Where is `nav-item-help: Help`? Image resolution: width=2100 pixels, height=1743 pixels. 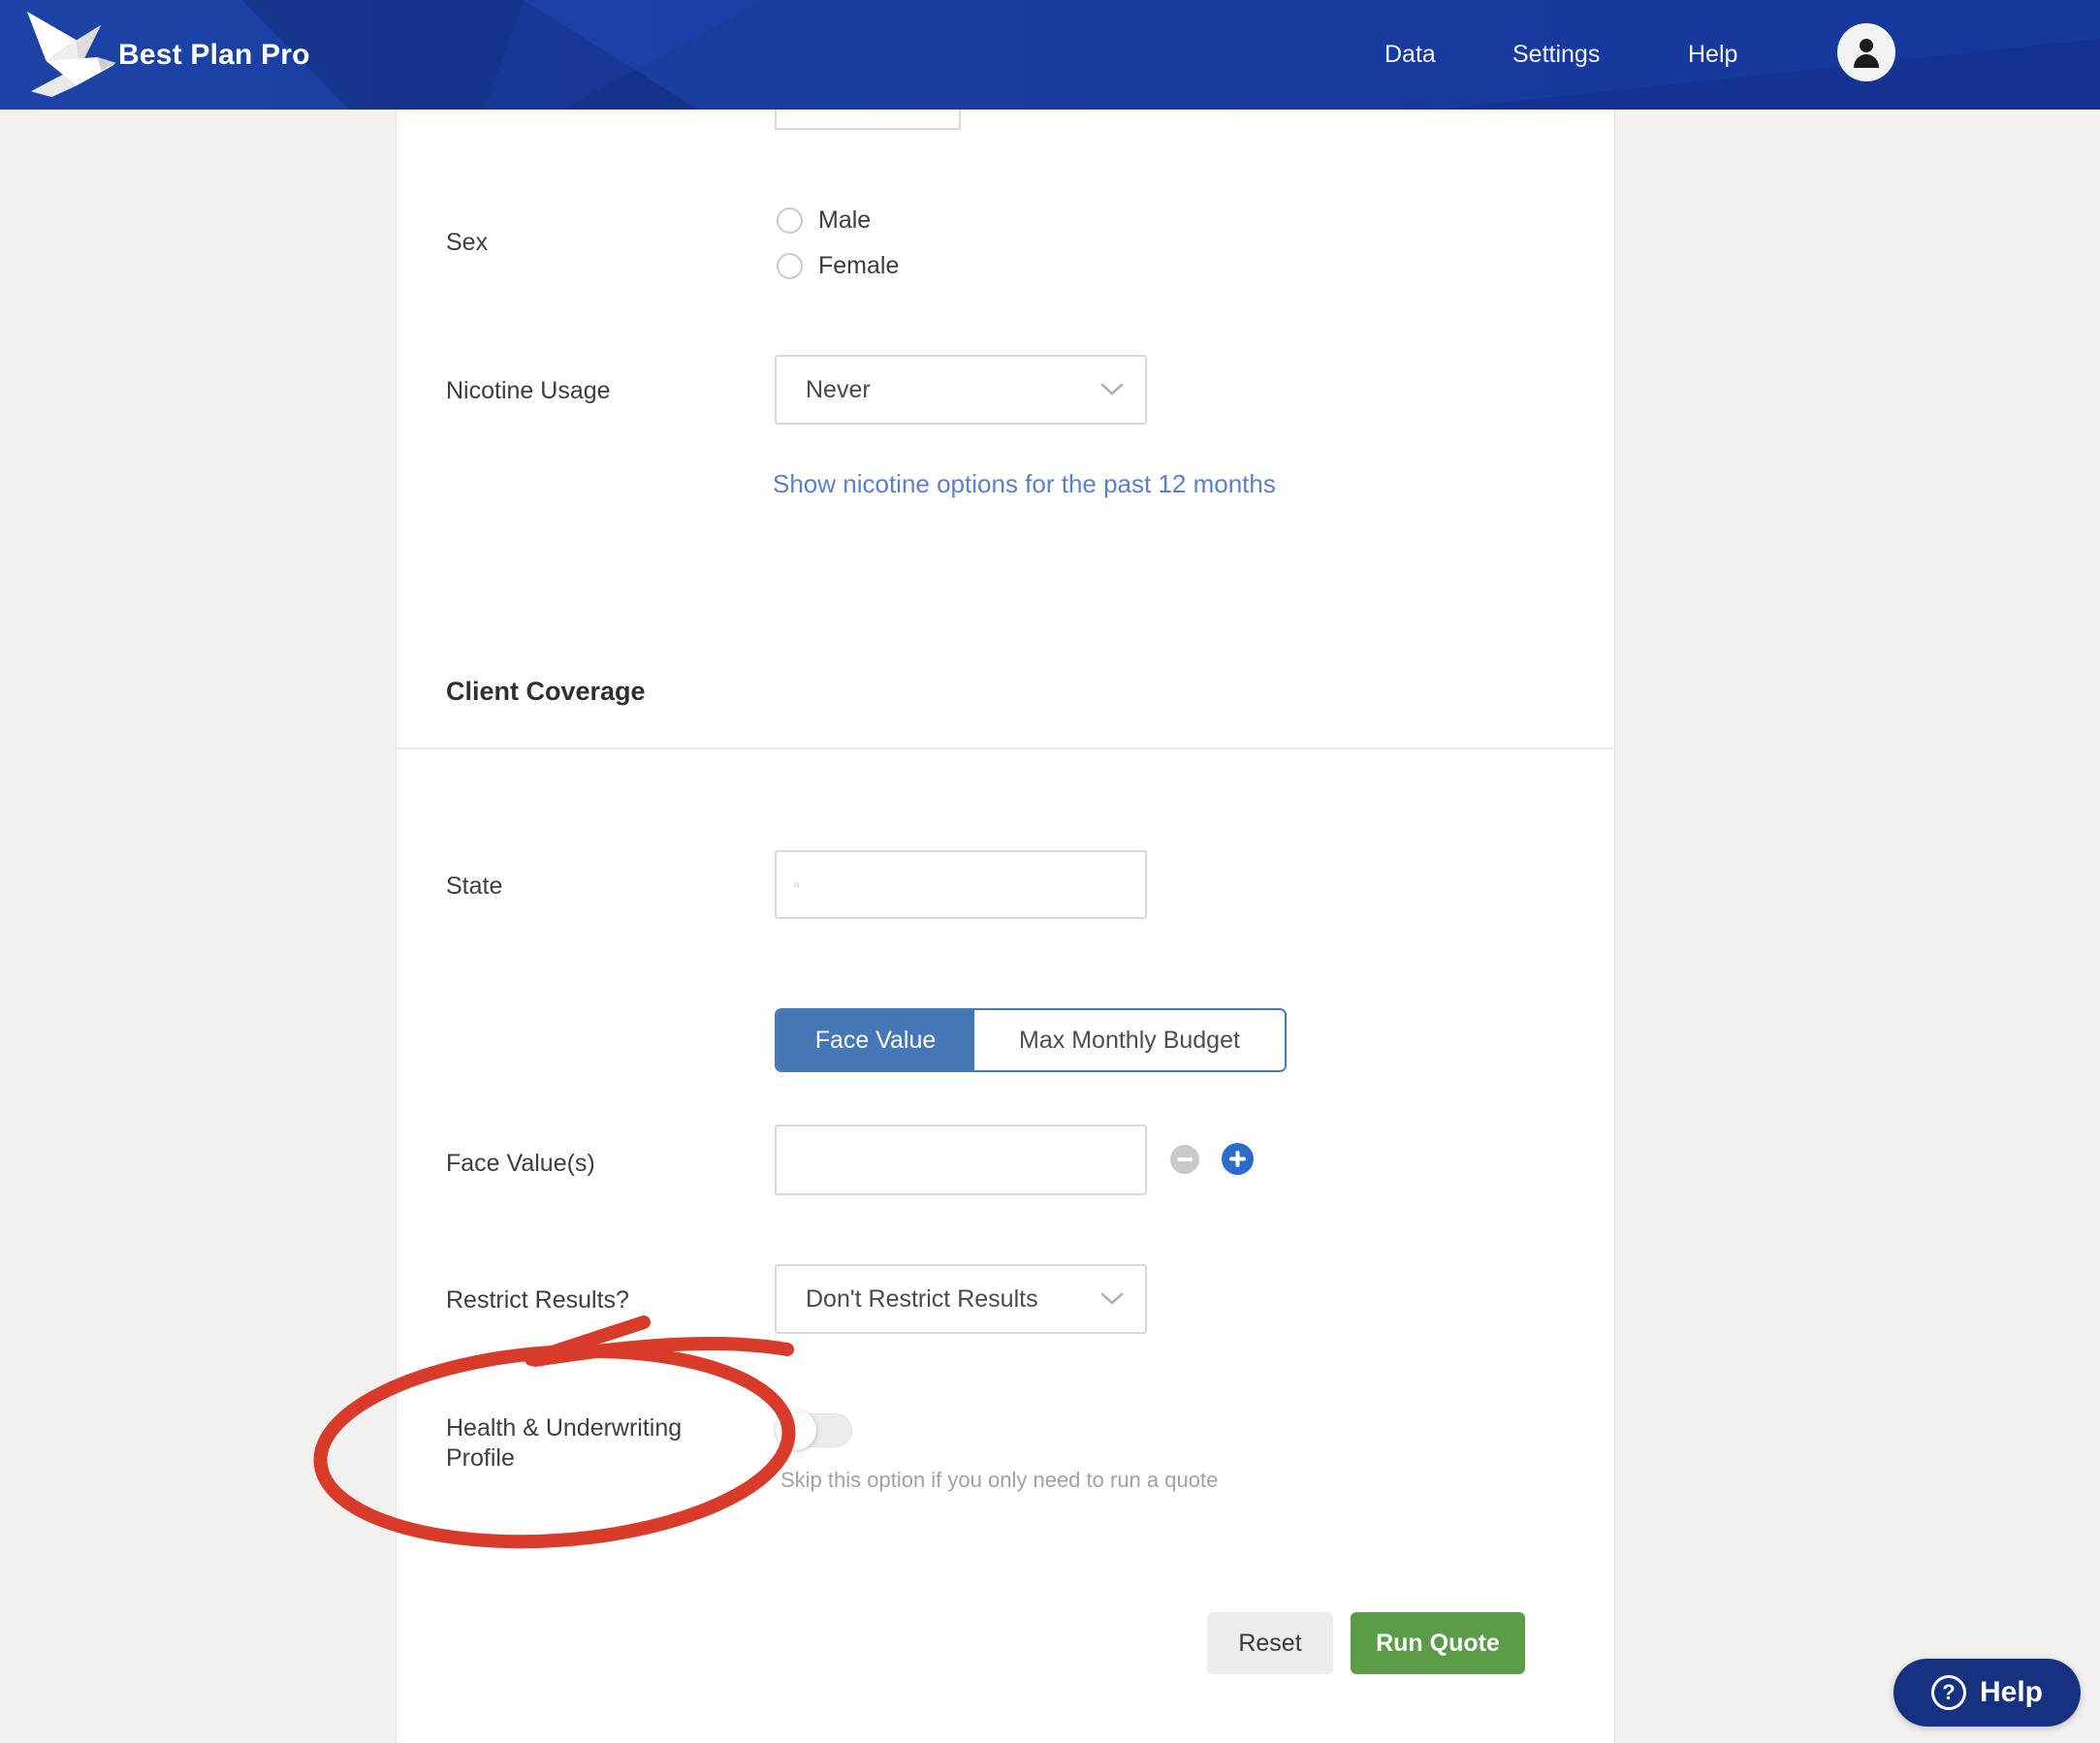
nav-item-help: Help is located at coordinates (1712, 55).